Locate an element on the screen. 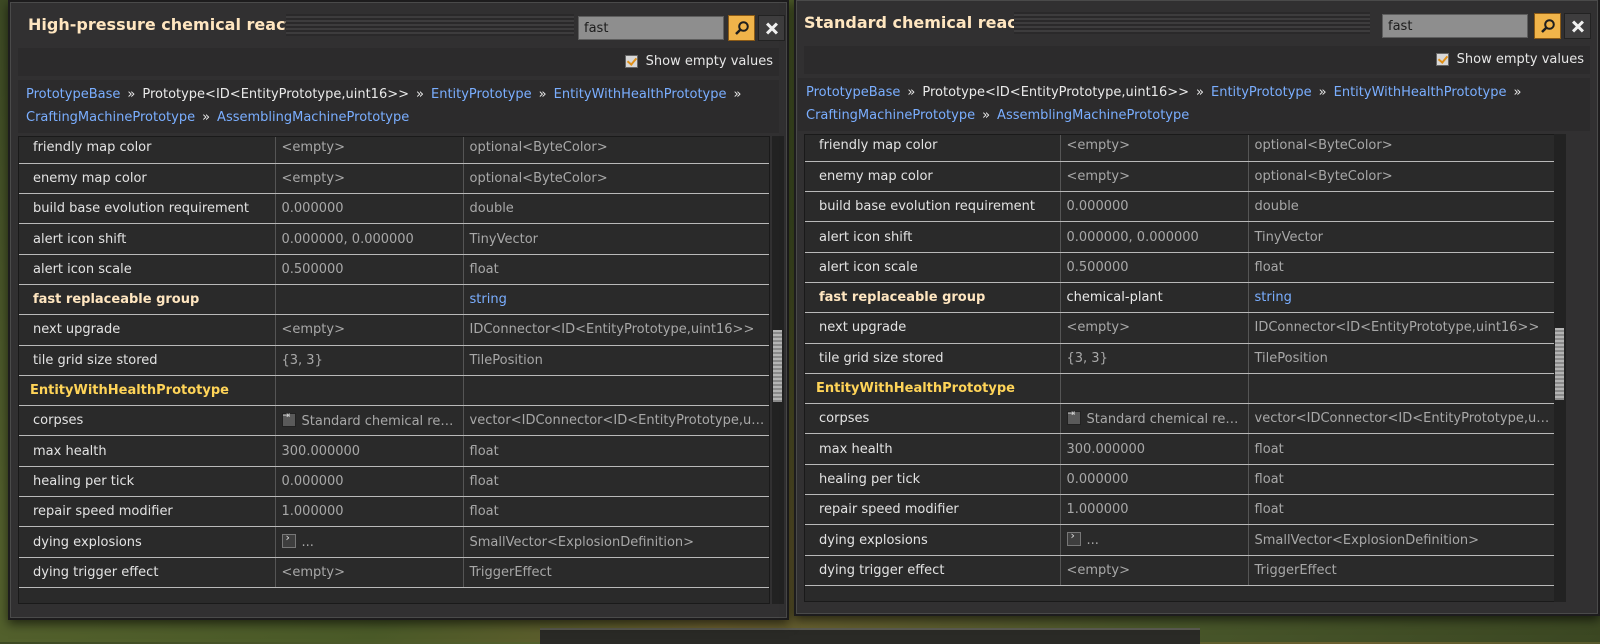 The width and height of the screenshot is (1600, 644). property-name: build base evolution requirement is located at coordinates (933, 207).